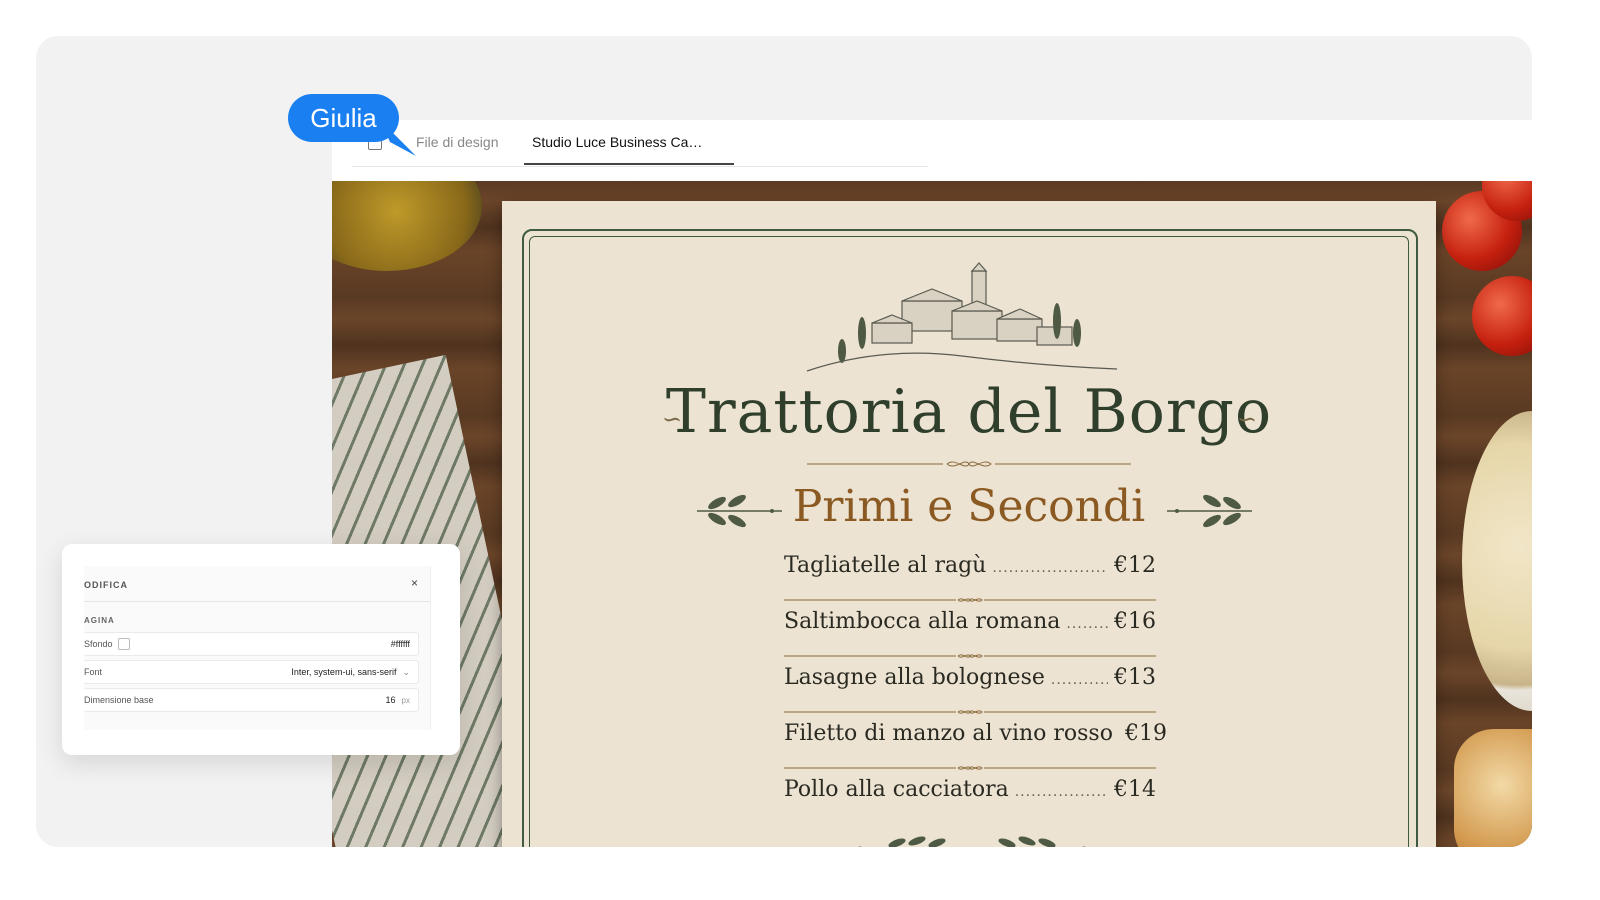 The height and width of the screenshot is (900, 1600). I want to click on color-swatch, so click(124, 644).